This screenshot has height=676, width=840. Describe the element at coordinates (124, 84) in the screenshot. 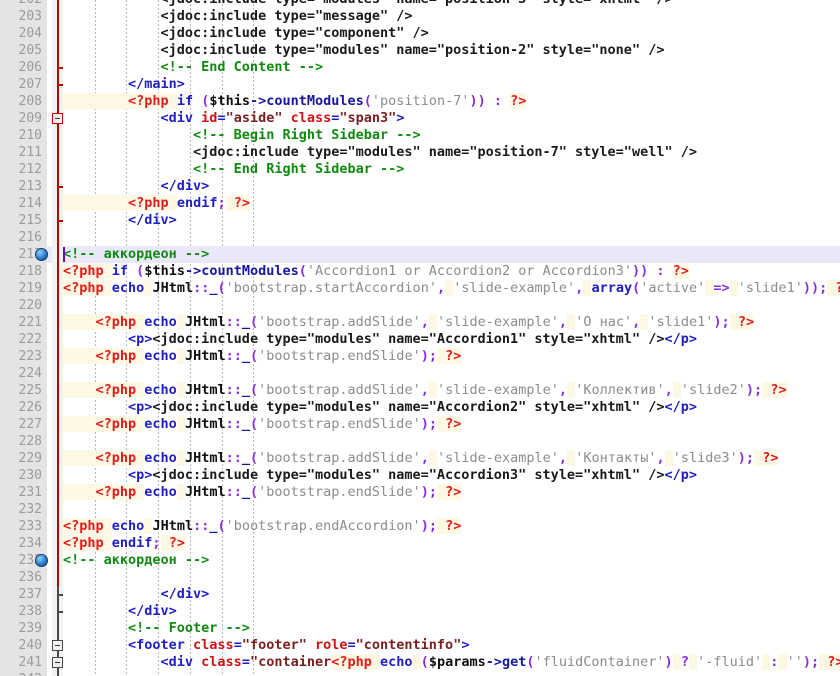

I see `code-text: </main>` at that location.